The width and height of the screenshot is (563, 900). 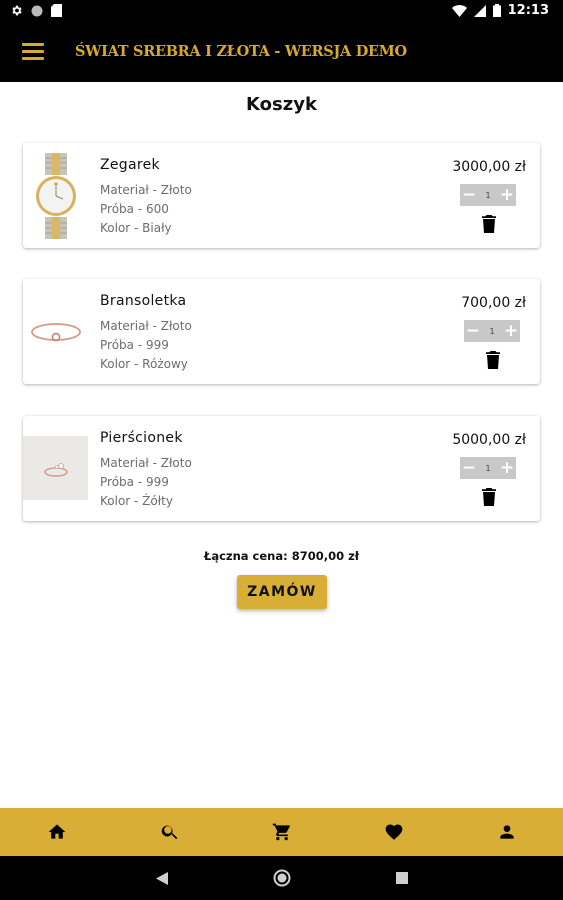 I want to click on home-circle-icon, so click(x=282, y=878).